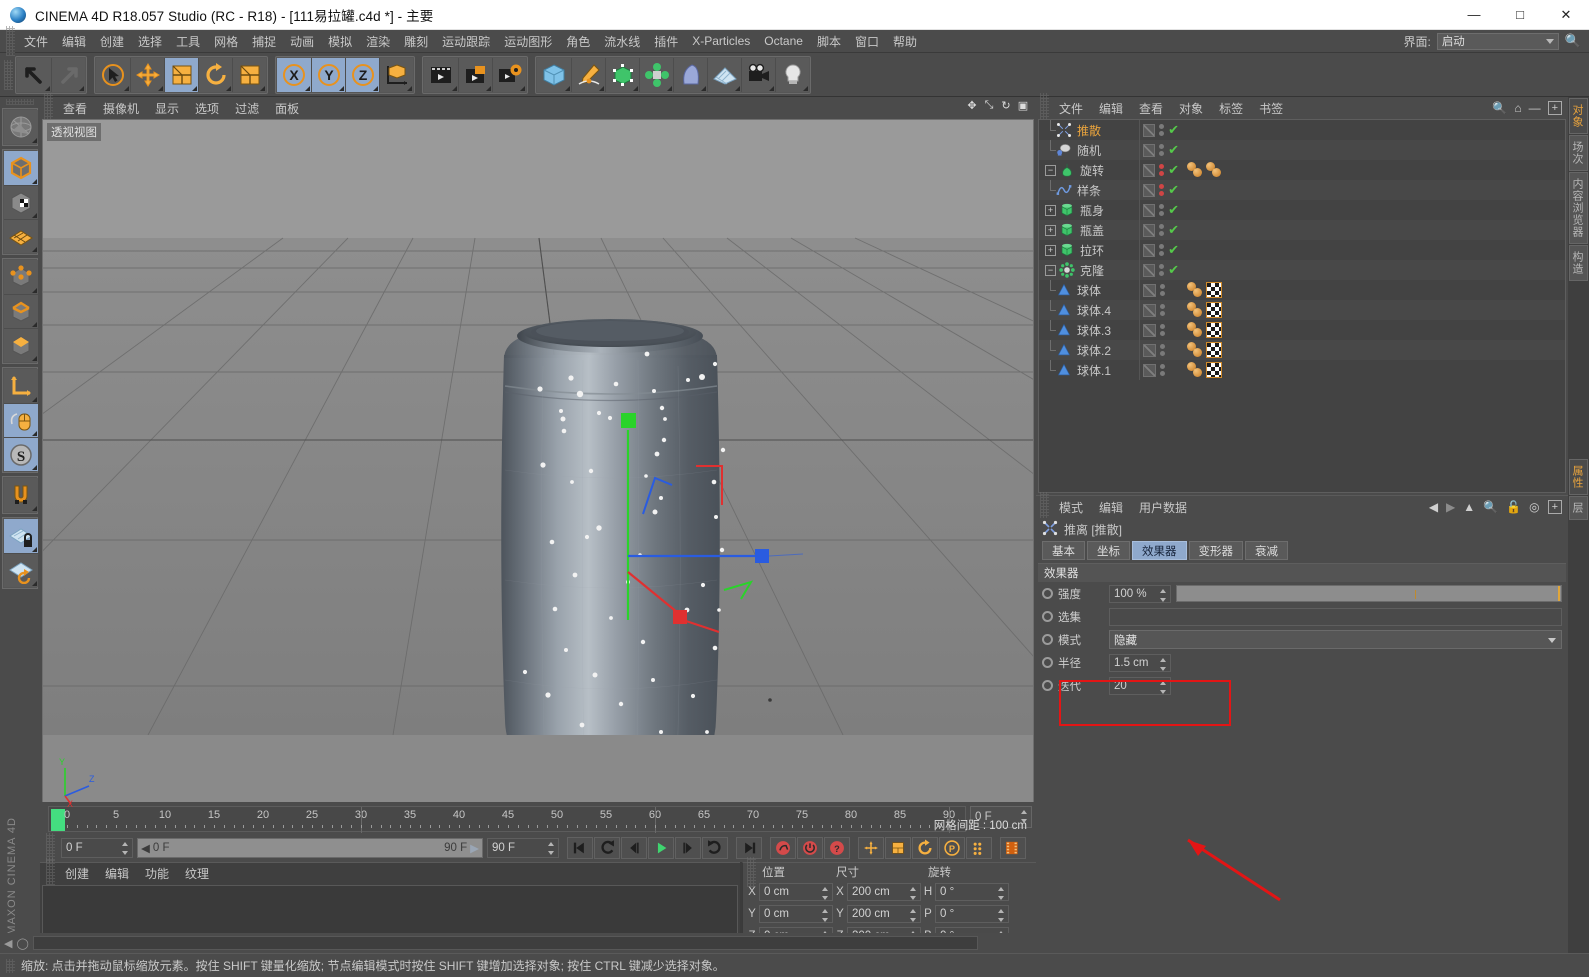 This screenshot has height=977, width=1589. Describe the element at coordinates (1578, 116) in the screenshot. I see `right-tab-0: 对象` at that location.